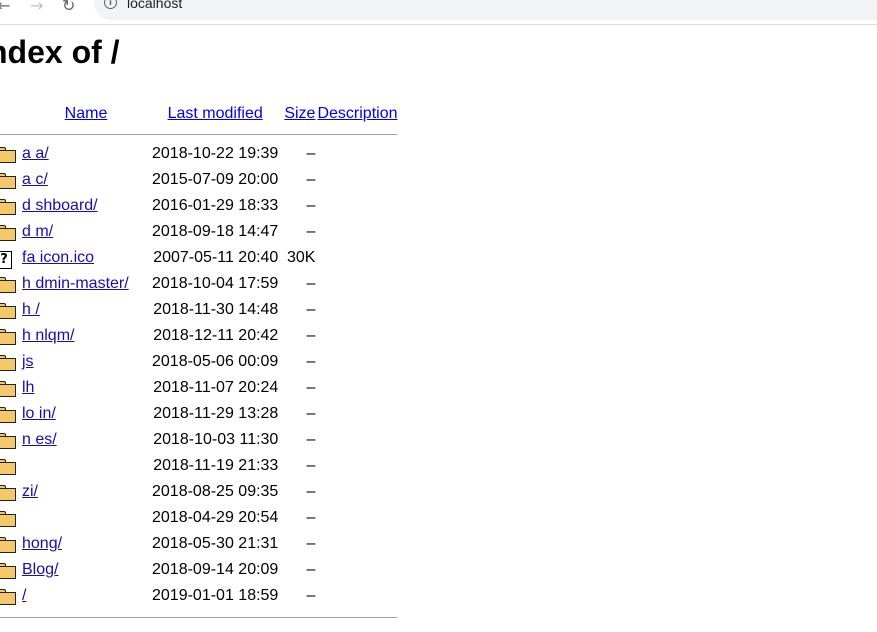 The height and width of the screenshot is (632, 877). What do you see at coordinates (215, 113) in the screenshot?
I see `sort-by-modified-link: Last modified` at bounding box center [215, 113].